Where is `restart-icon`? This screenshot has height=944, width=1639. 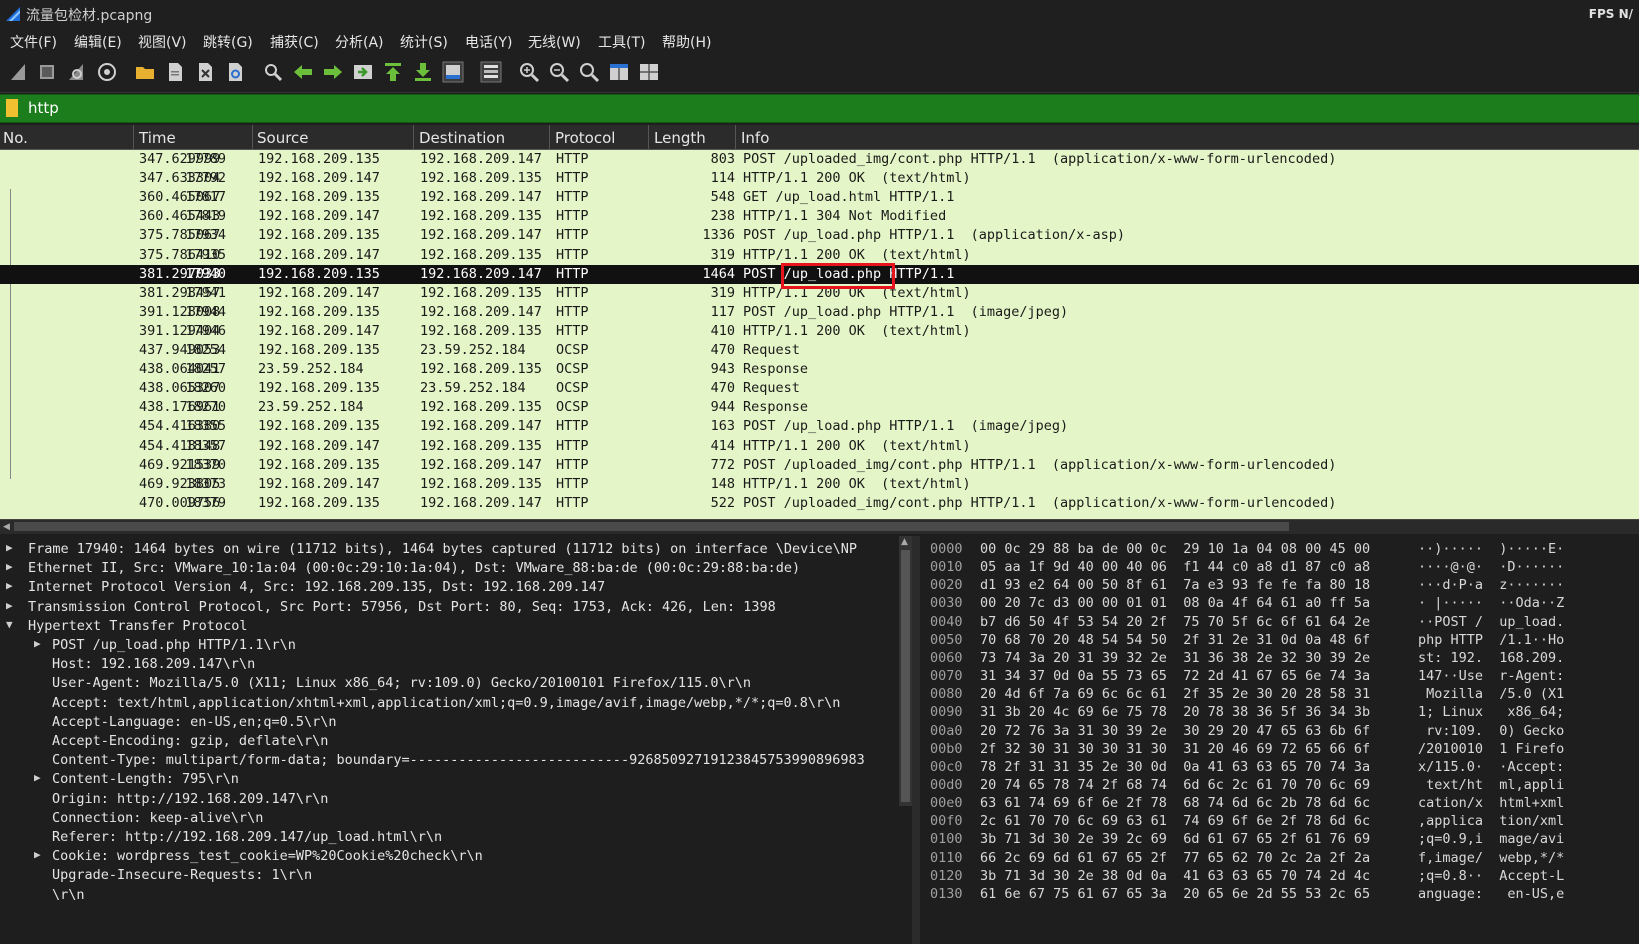
restart-icon is located at coordinates (77, 72).